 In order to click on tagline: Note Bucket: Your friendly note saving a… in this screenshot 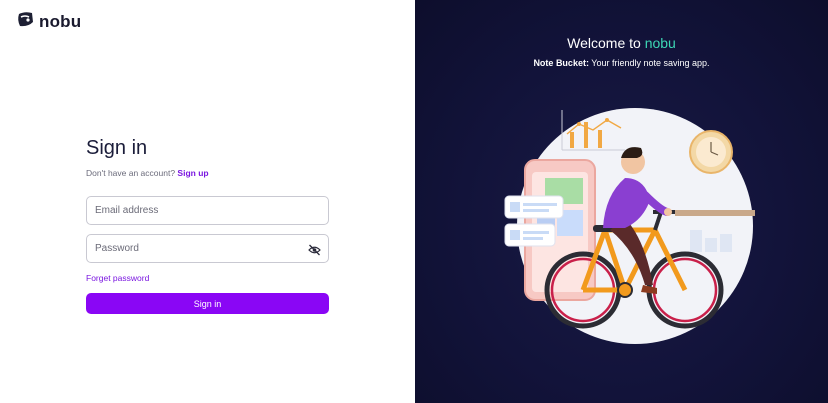, I will do `click(621, 63)`.